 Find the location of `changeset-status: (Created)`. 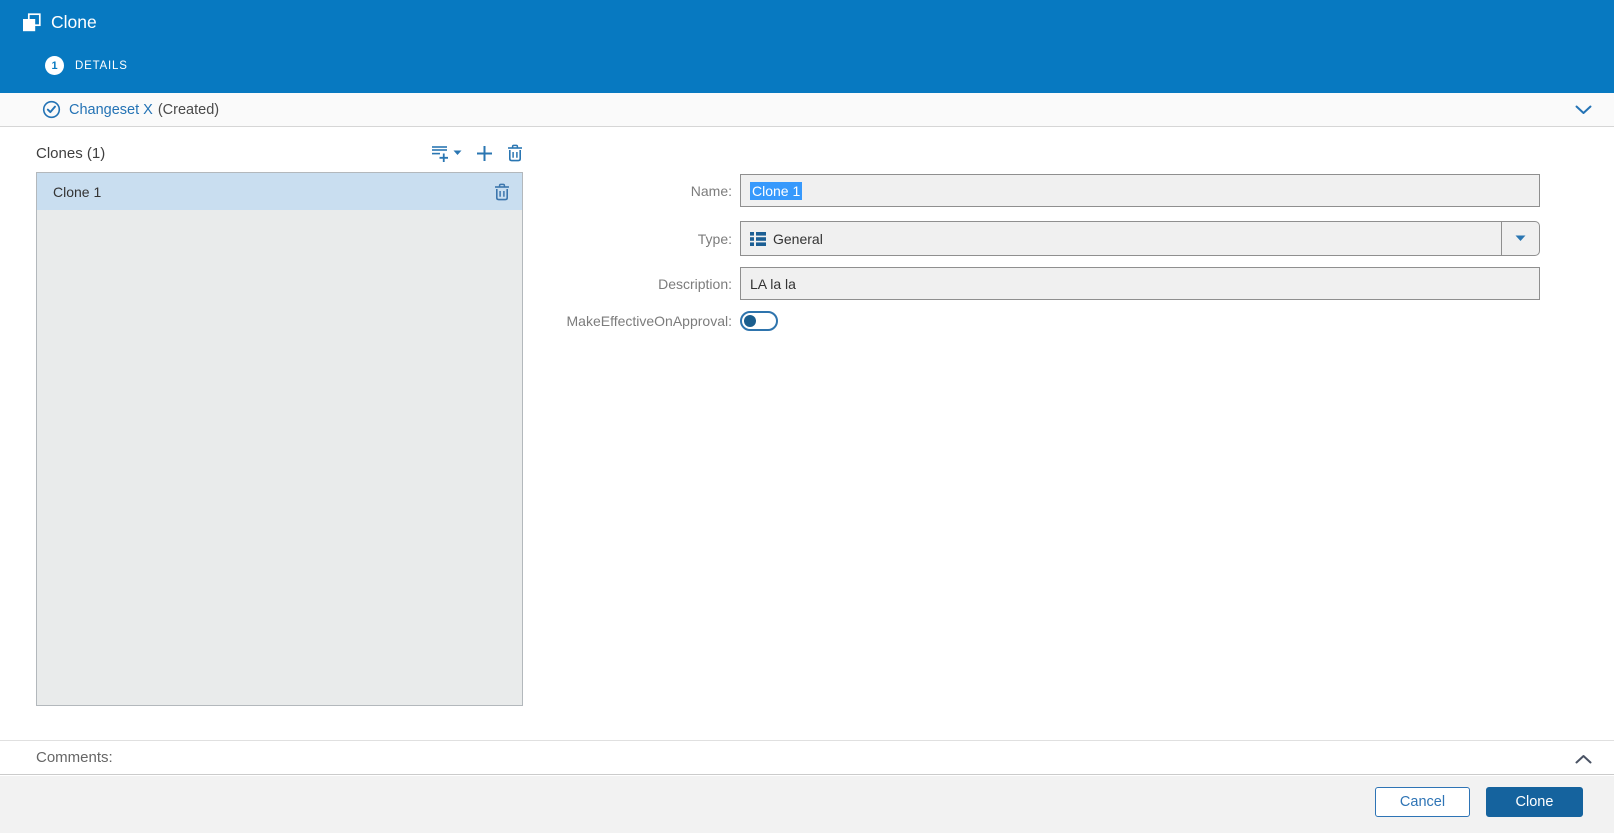

changeset-status: (Created) is located at coordinates (188, 109).